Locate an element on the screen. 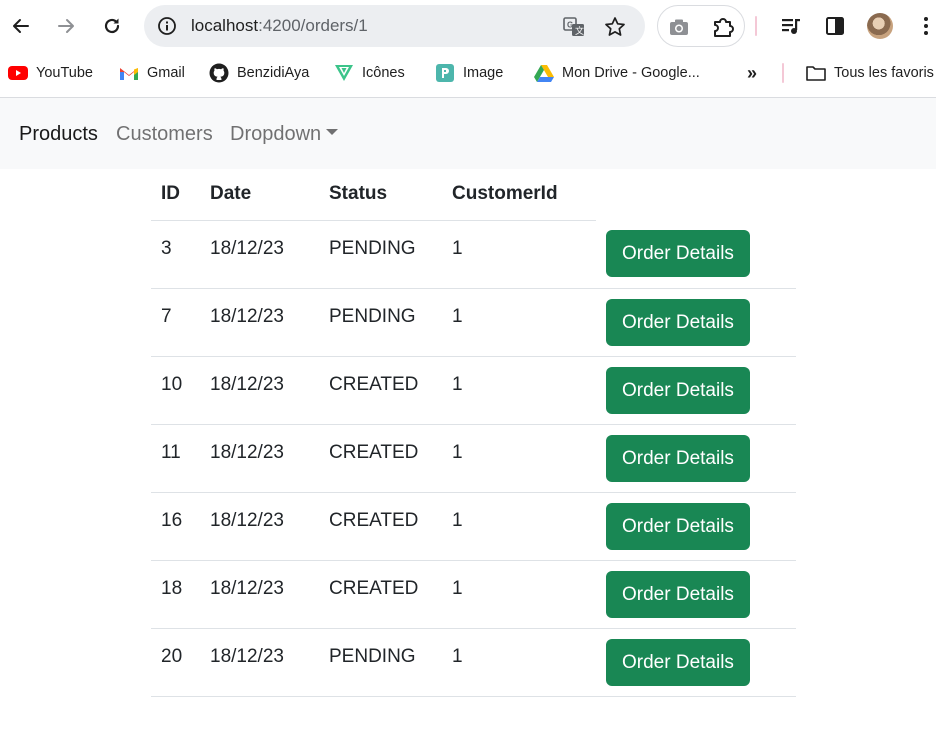 This screenshot has height=732, width=936. nav-dropdown-label: Dropdown is located at coordinates (276, 134).